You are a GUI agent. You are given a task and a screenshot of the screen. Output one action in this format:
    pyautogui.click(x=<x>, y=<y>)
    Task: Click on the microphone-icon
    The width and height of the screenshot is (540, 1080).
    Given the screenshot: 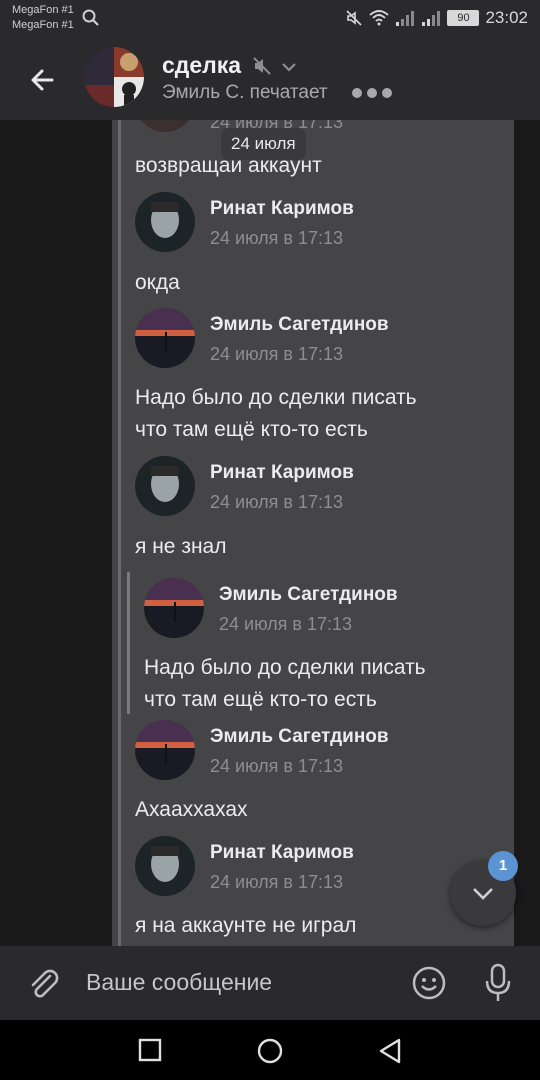 What is the action you would take?
    pyautogui.click(x=498, y=983)
    